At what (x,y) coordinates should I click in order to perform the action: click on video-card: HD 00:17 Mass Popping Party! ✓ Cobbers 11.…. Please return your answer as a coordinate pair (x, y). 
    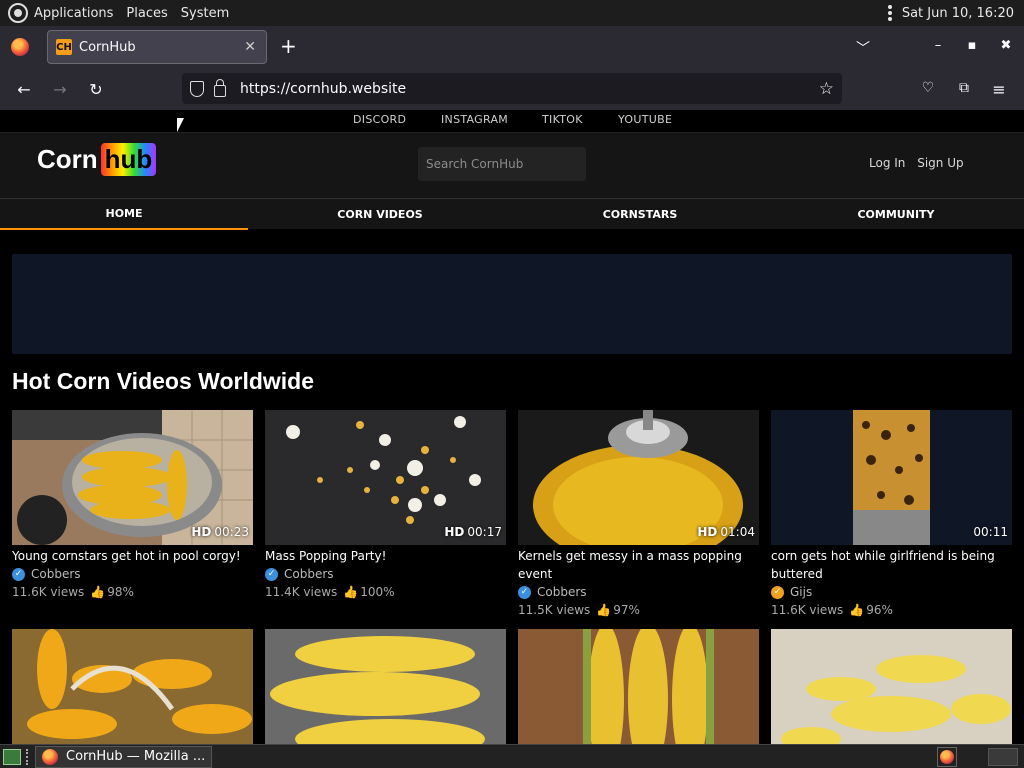
    Looking at the image, I should click on (385, 505).